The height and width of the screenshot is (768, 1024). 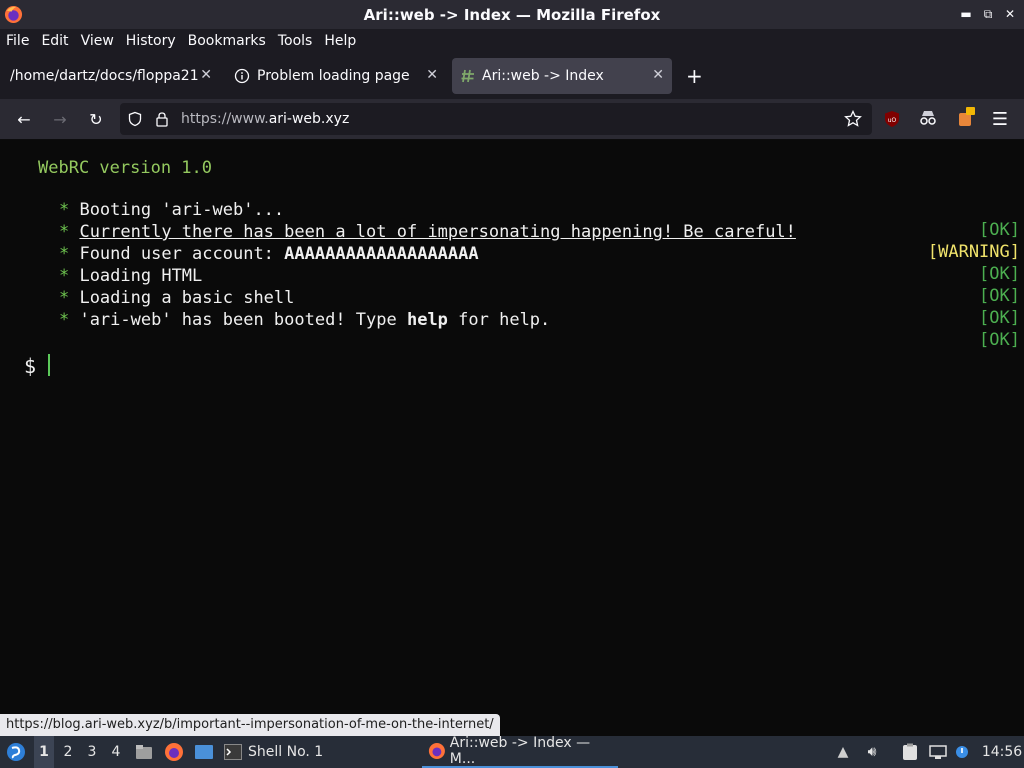 I want to click on restore-icon: ⧉, so click(x=988, y=14).